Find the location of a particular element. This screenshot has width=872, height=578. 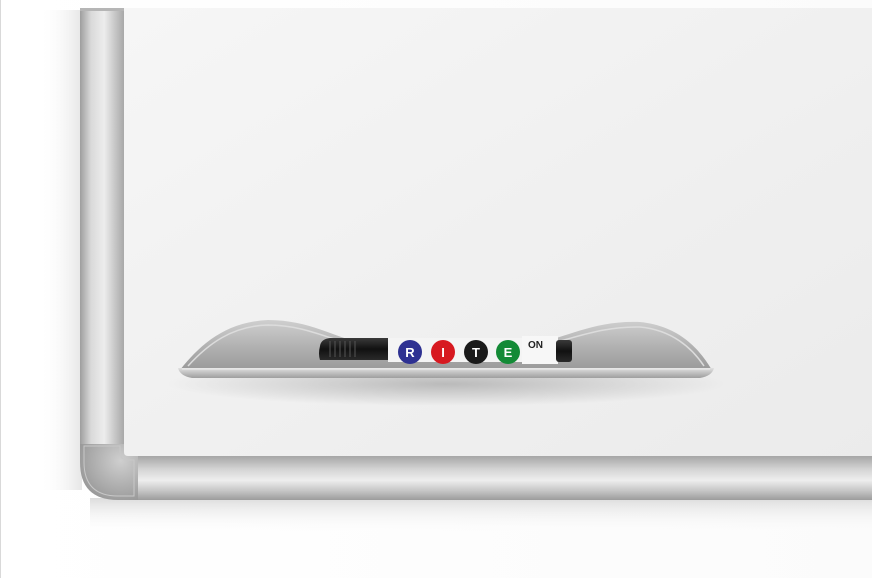

marker-cap-tip is located at coordinates (564, 351).